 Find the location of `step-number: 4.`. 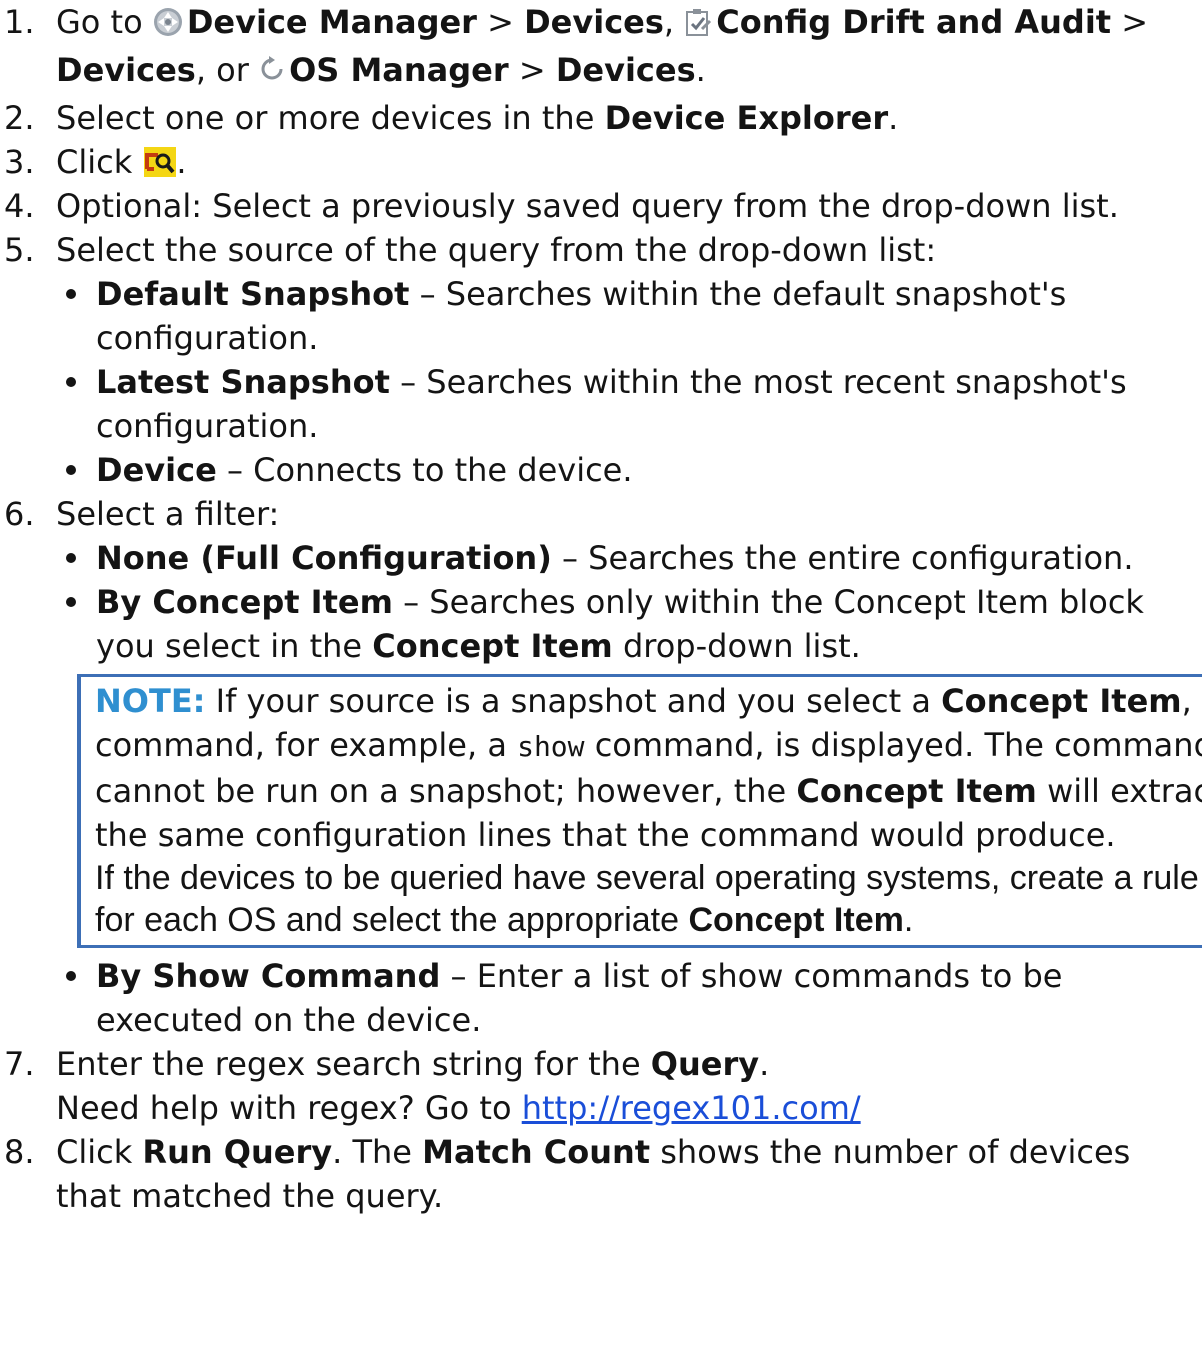

step-number: 4. is located at coordinates (19, 206).